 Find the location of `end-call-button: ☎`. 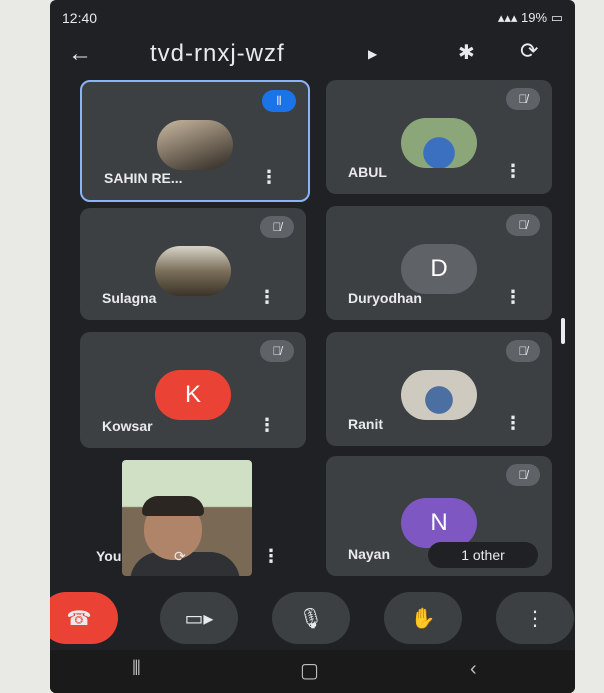

end-call-button: ☎ is located at coordinates (84, 618).